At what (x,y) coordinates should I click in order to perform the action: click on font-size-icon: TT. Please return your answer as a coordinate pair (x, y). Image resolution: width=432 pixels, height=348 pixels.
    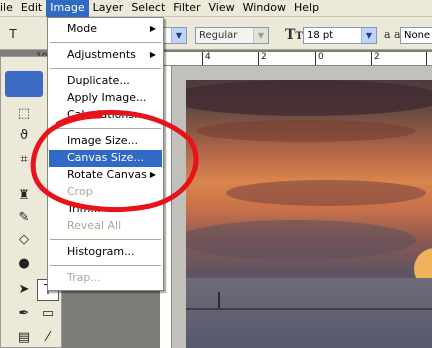
    Looking at the image, I should click on (294, 35).